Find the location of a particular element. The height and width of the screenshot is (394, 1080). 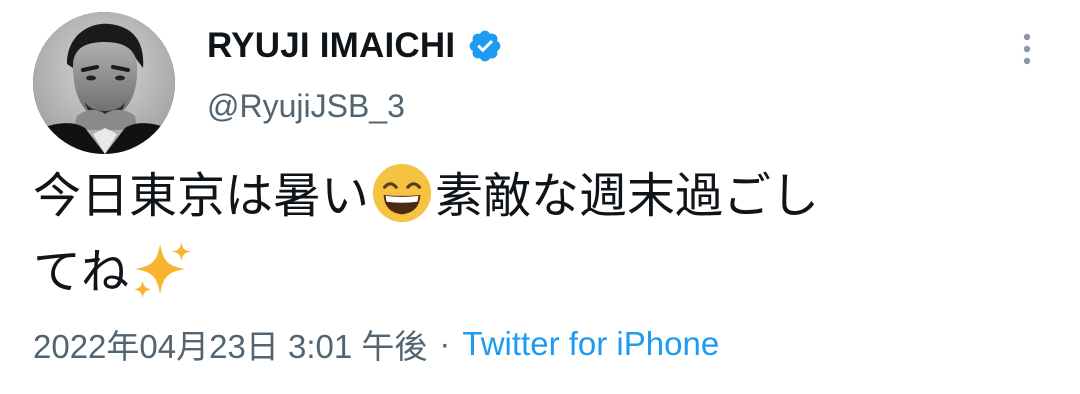

tweet-meta: 2022年04月23日 3:01 午後 · Twitter for iPhone is located at coordinates (376, 344).